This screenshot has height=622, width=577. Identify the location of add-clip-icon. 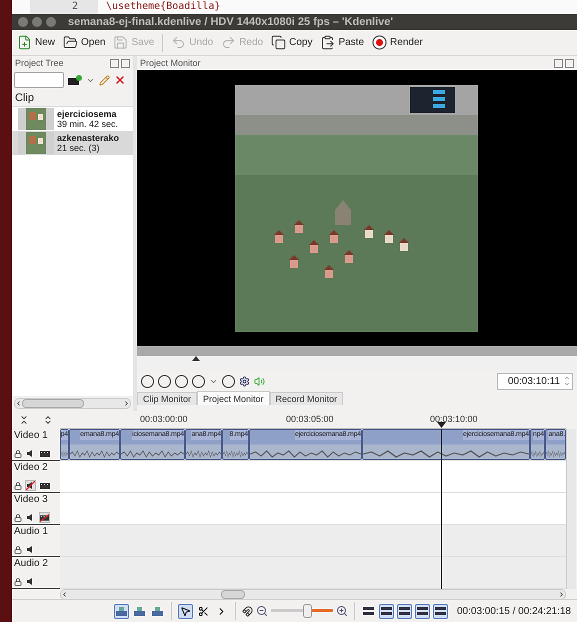
(75, 80).